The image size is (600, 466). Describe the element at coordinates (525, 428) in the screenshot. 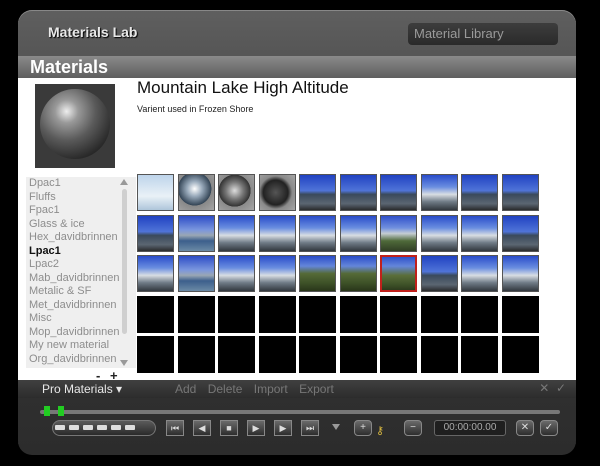

I see `cancel-button: ✕` at that location.